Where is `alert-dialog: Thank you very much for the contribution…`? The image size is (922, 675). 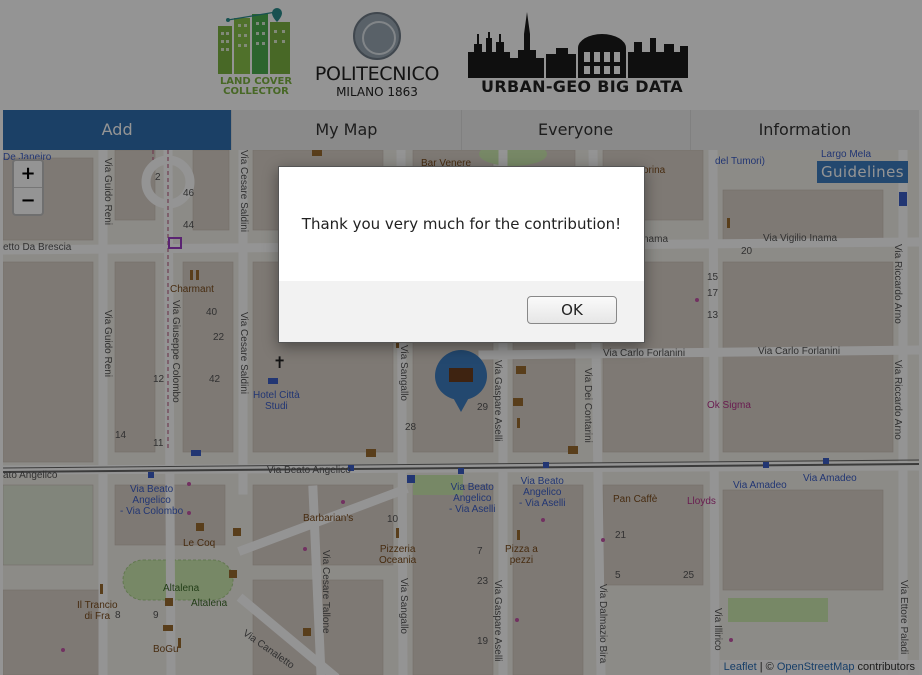
alert-dialog: Thank you very much for the contribution… is located at coordinates (461, 254).